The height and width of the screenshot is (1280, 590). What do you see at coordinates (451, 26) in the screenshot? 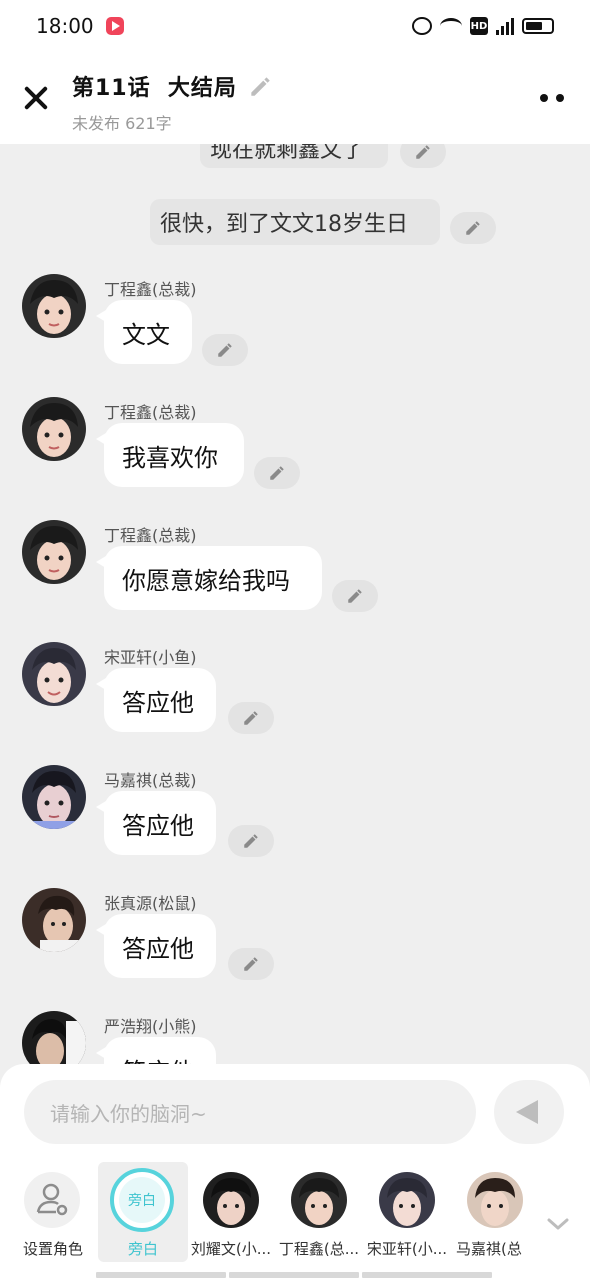
I see `wifi-icon` at bounding box center [451, 26].